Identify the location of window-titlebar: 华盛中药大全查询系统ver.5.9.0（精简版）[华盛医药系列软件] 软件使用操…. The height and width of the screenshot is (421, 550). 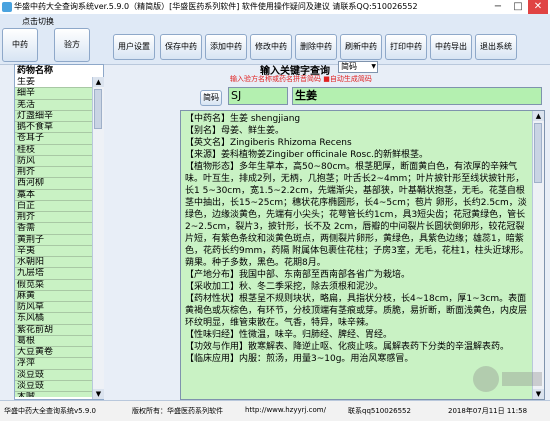
(275, 7).